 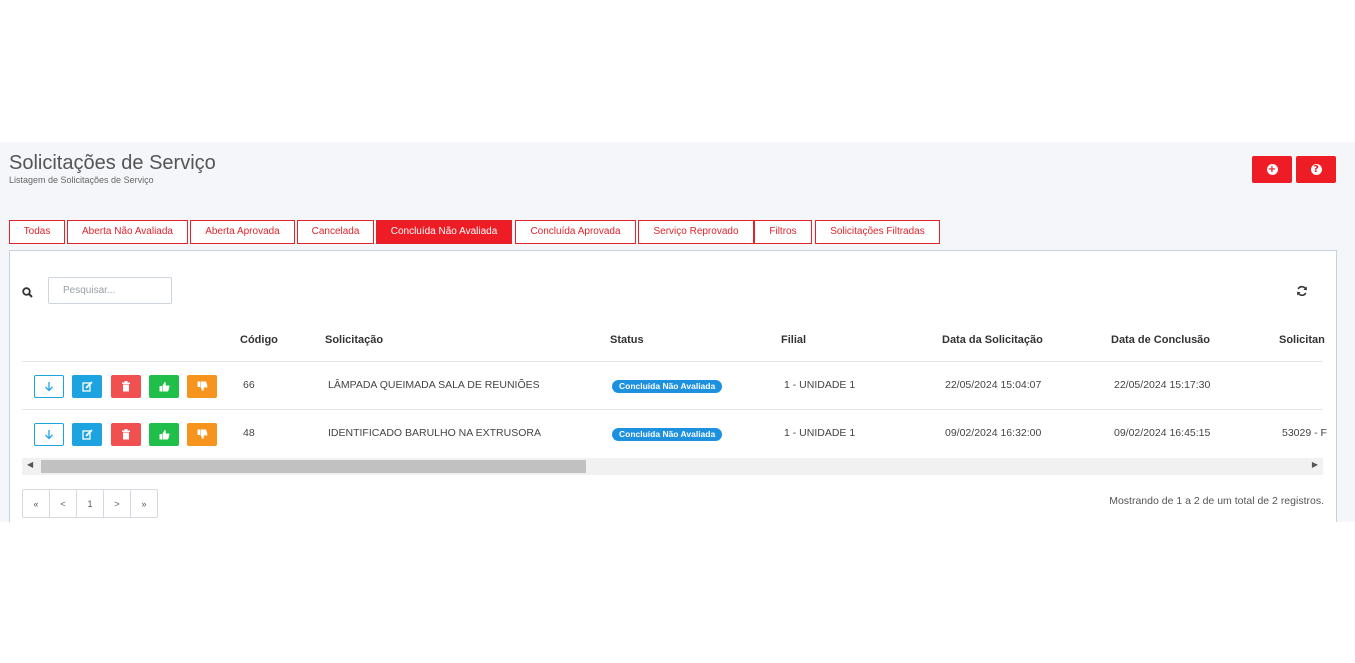 I want to click on column-header-codigo: Código, so click(x=259, y=340).